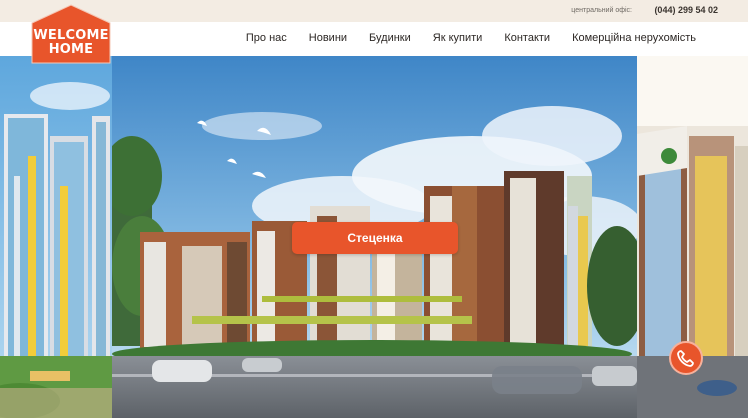 The height and width of the screenshot is (418, 748). What do you see at coordinates (634, 38) in the screenshot?
I see `nav-item-commercial: Комерційна нерухомість` at bounding box center [634, 38].